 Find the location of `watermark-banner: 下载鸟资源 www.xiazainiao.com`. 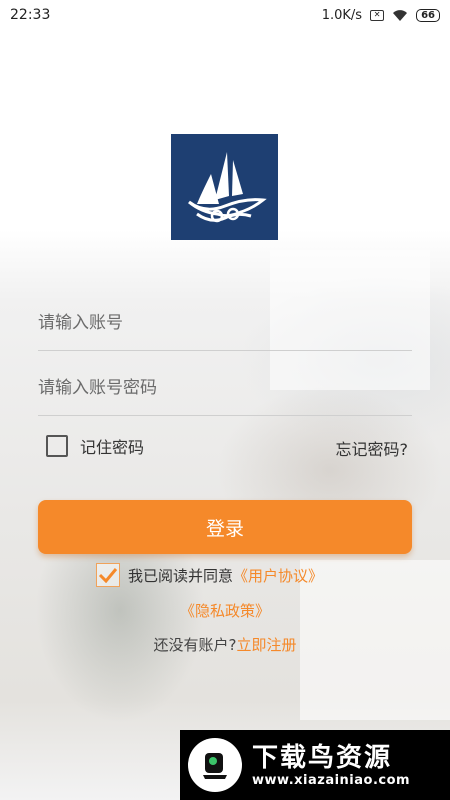

watermark-banner: 下载鸟资源 www.xiazainiao.com is located at coordinates (315, 765).